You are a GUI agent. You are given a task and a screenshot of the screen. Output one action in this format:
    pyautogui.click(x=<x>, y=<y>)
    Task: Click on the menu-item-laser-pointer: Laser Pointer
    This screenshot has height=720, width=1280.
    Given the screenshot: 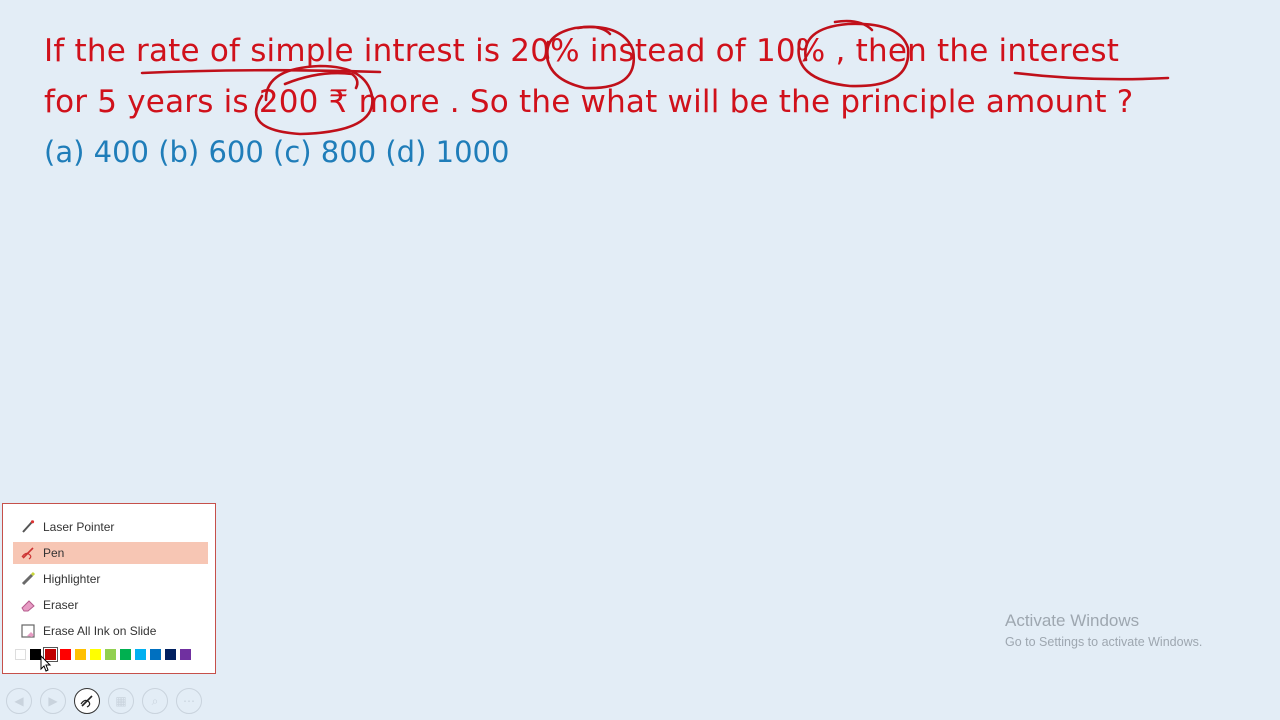 What is the action you would take?
    pyautogui.click(x=110, y=527)
    